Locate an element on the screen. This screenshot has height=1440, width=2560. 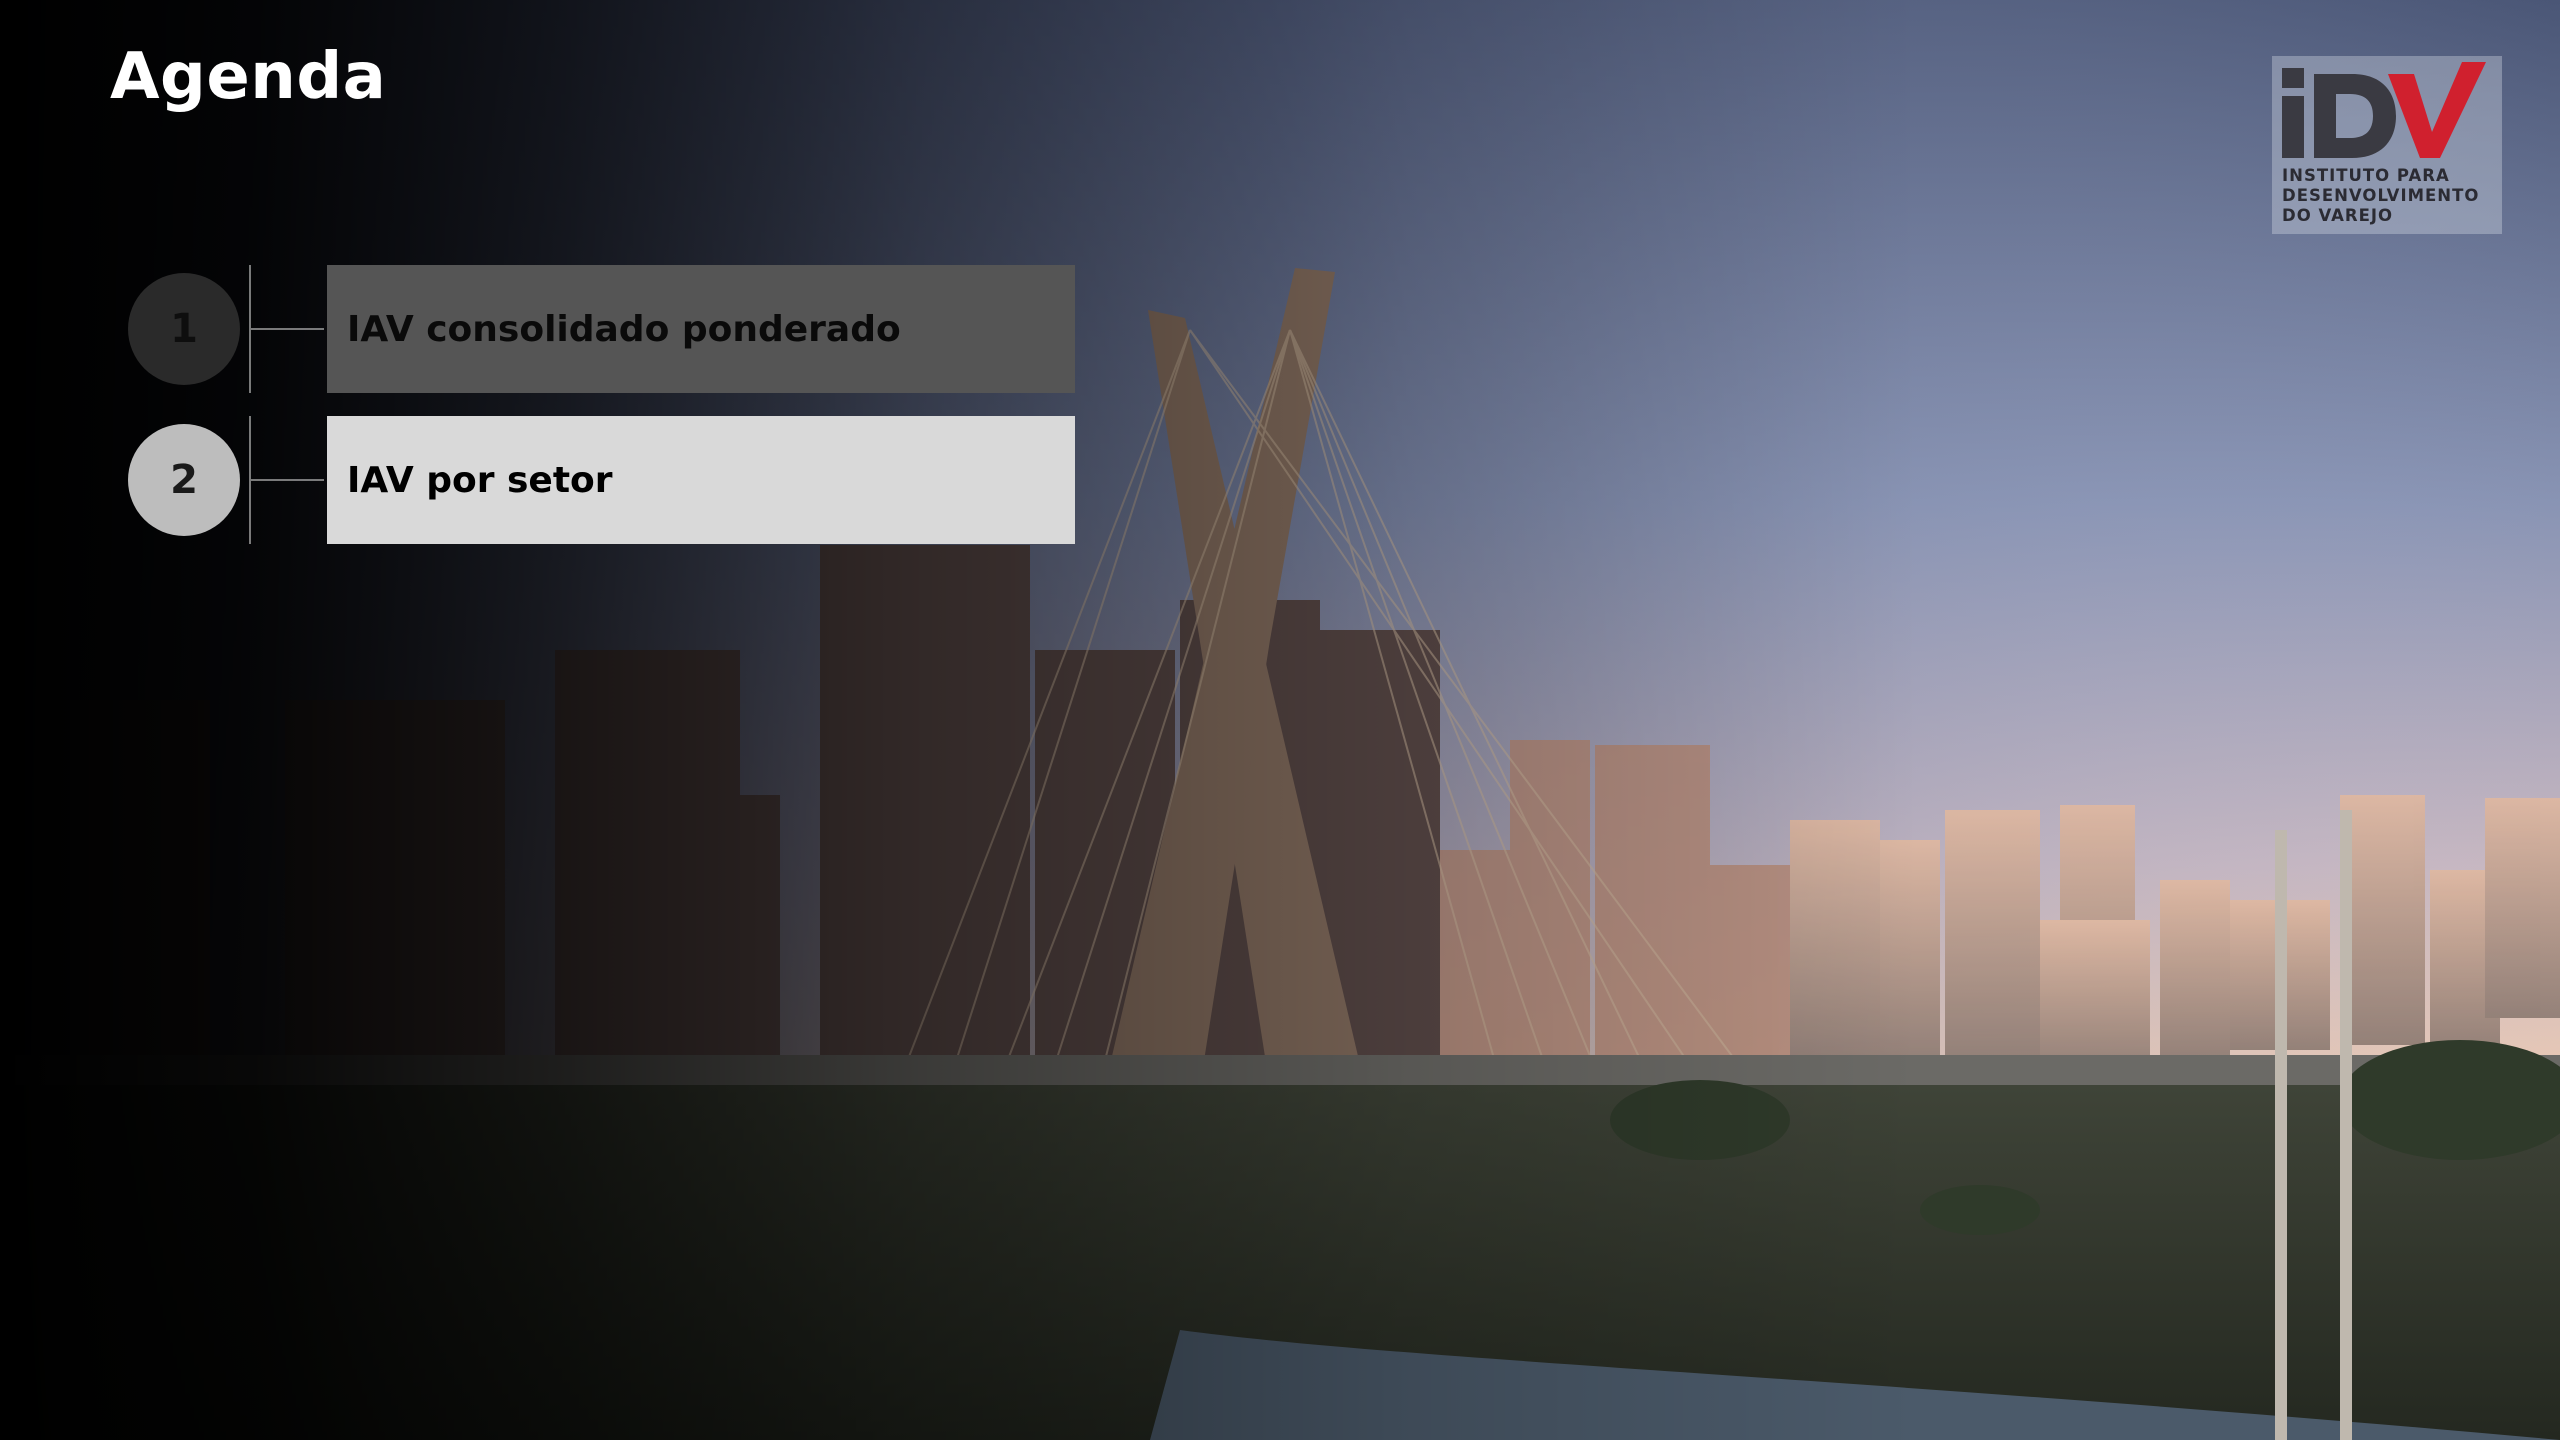
logo-line-1: INSTITUTO PARA is located at coordinates (2366, 175).